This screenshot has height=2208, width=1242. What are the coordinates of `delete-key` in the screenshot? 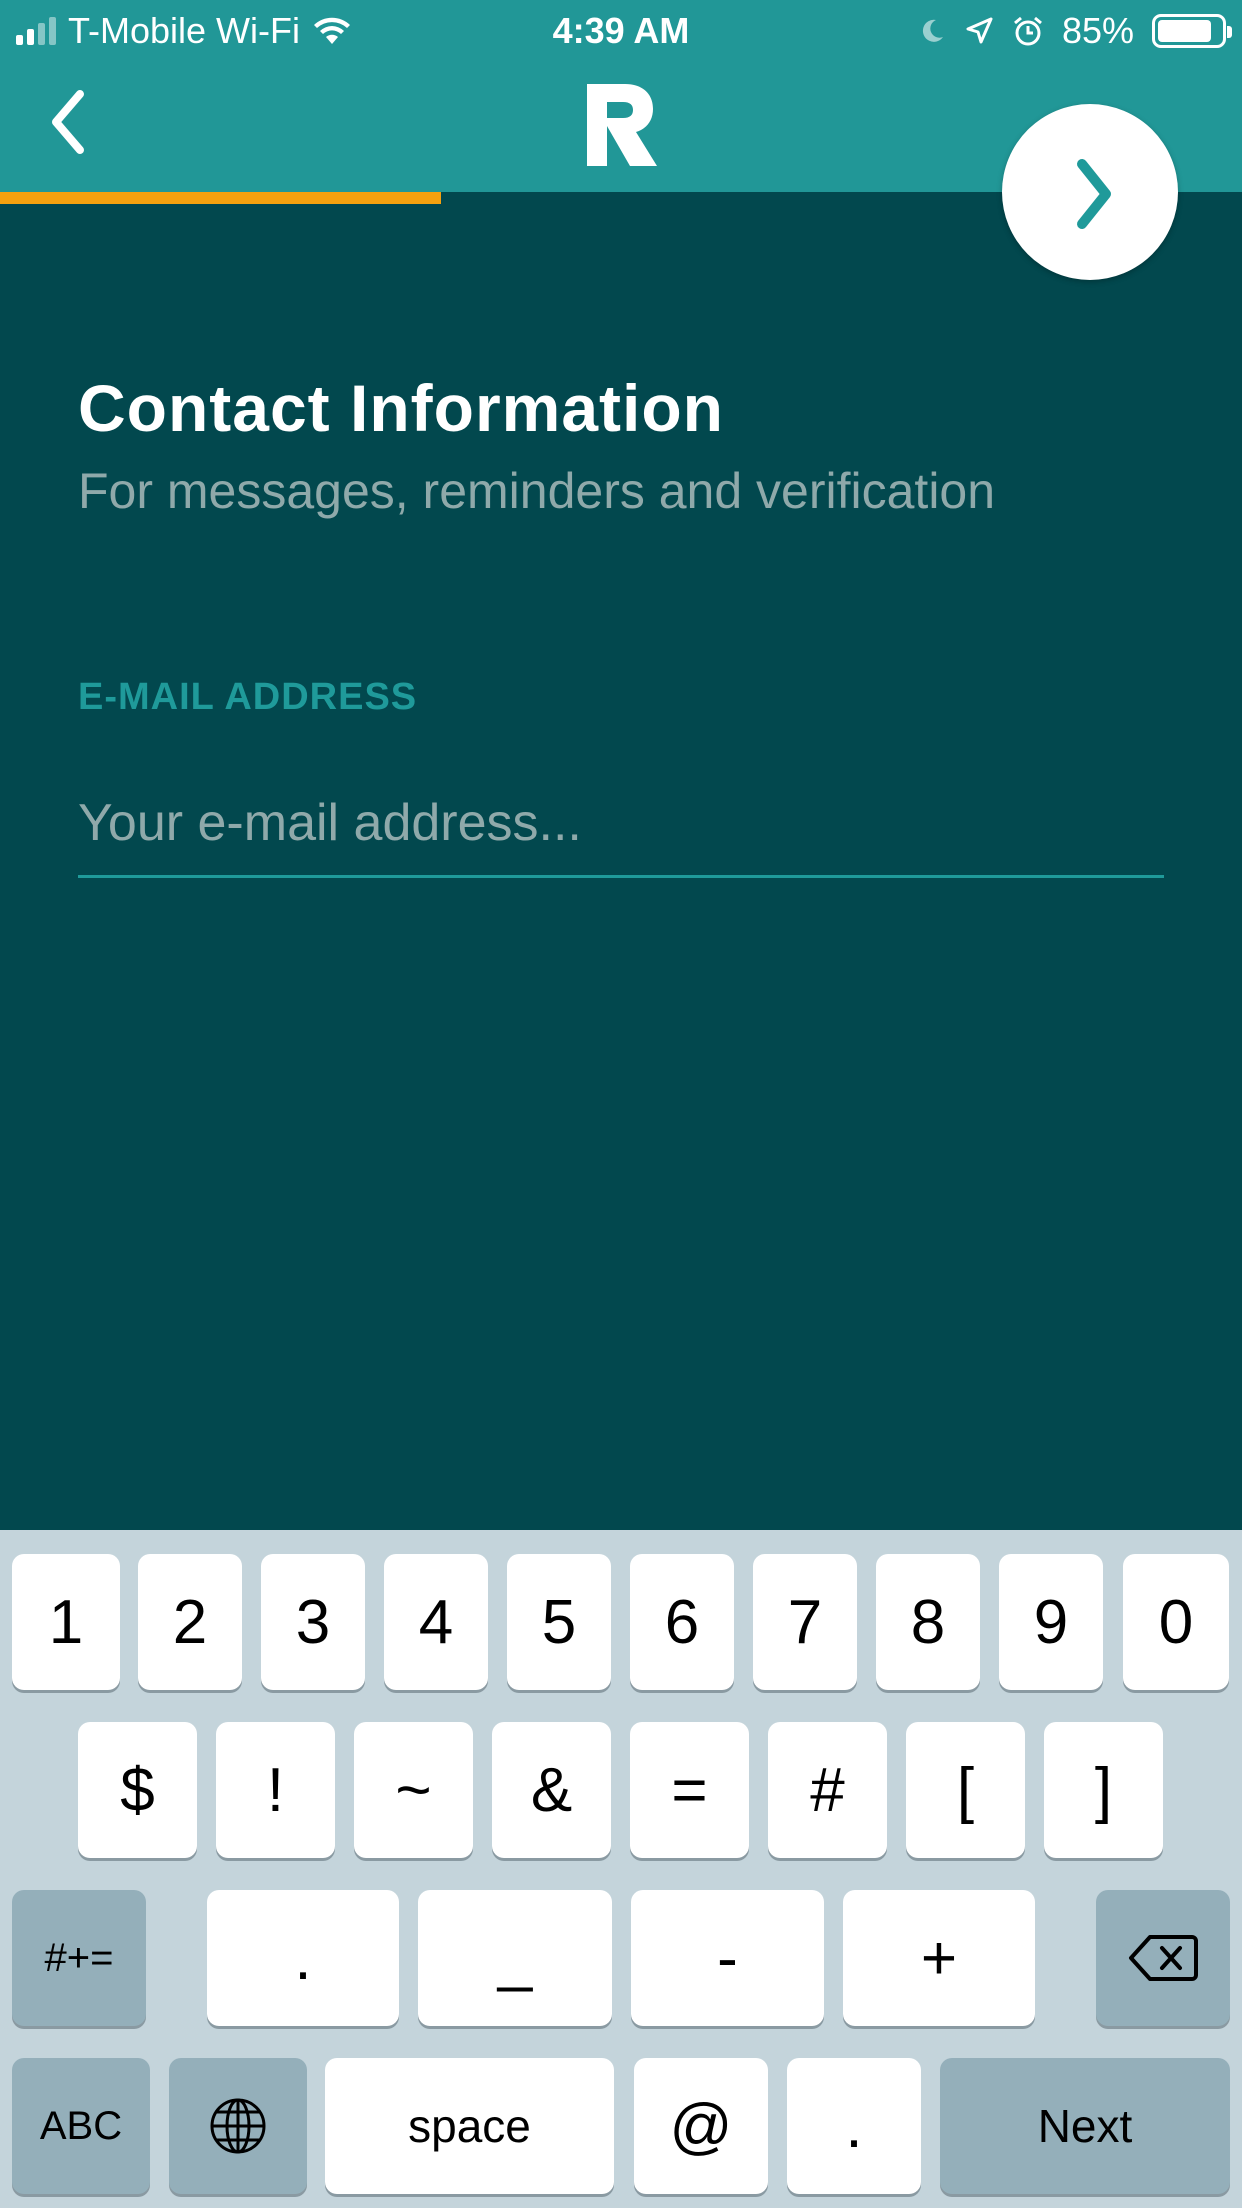 It's located at (1163, 1958).